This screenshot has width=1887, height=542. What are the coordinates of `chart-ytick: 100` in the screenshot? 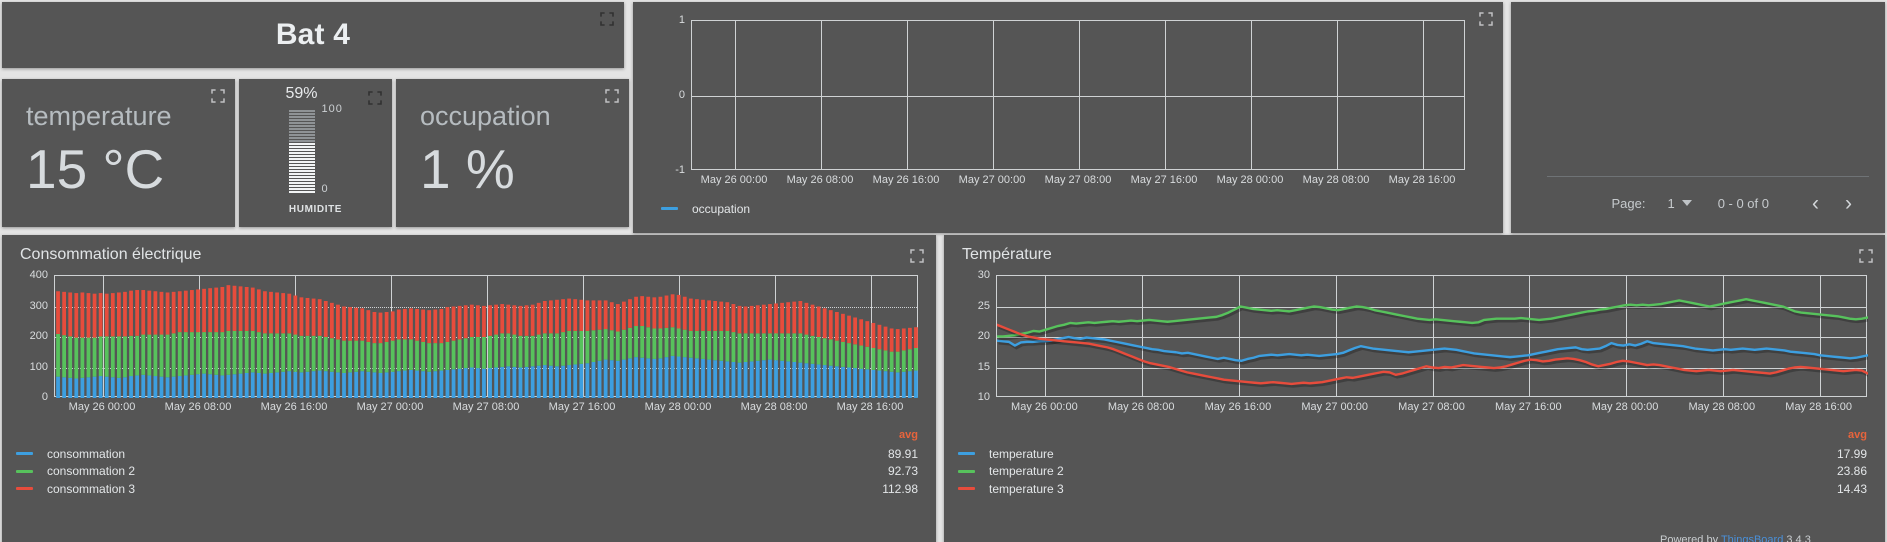 It's located at (38, 366).